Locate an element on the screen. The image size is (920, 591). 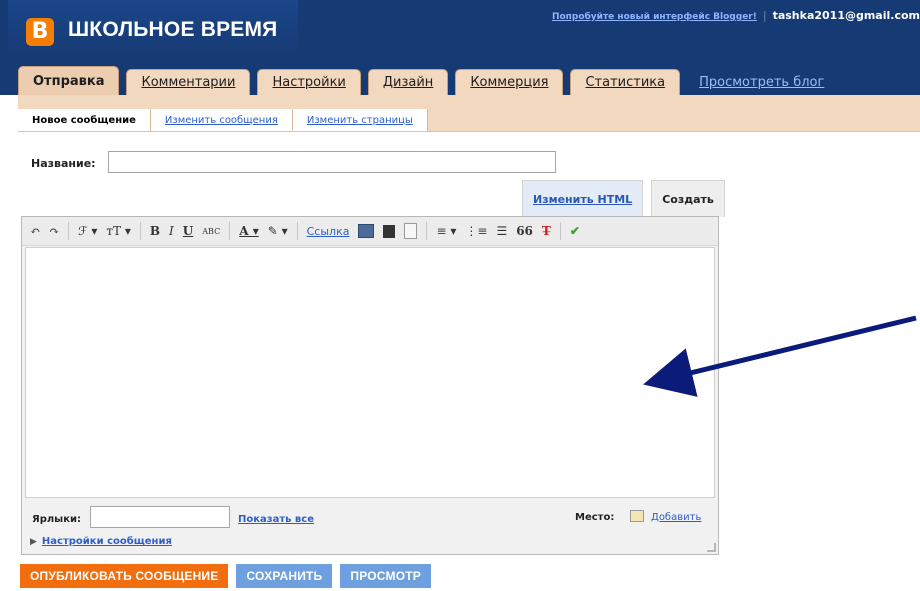
annotation-arrow-icon is located at coordinates (780, 356).